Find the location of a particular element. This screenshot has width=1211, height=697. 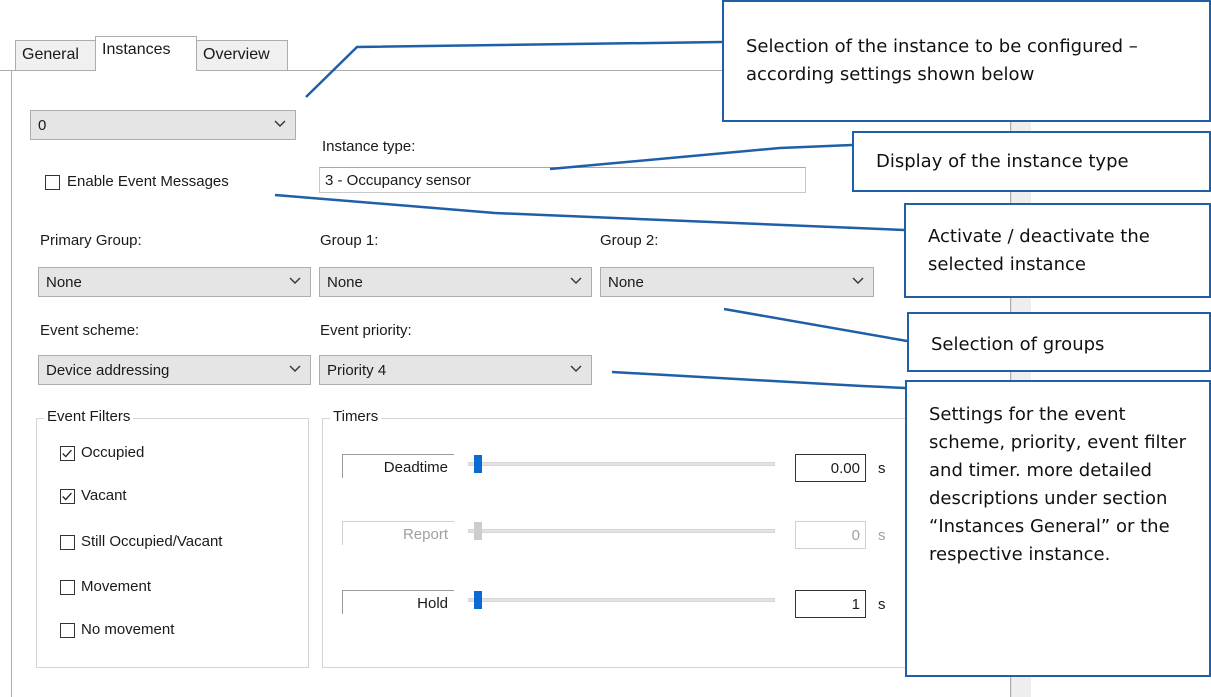

event-scheme-label: Event scheme: is located at coordinates (90, 330).